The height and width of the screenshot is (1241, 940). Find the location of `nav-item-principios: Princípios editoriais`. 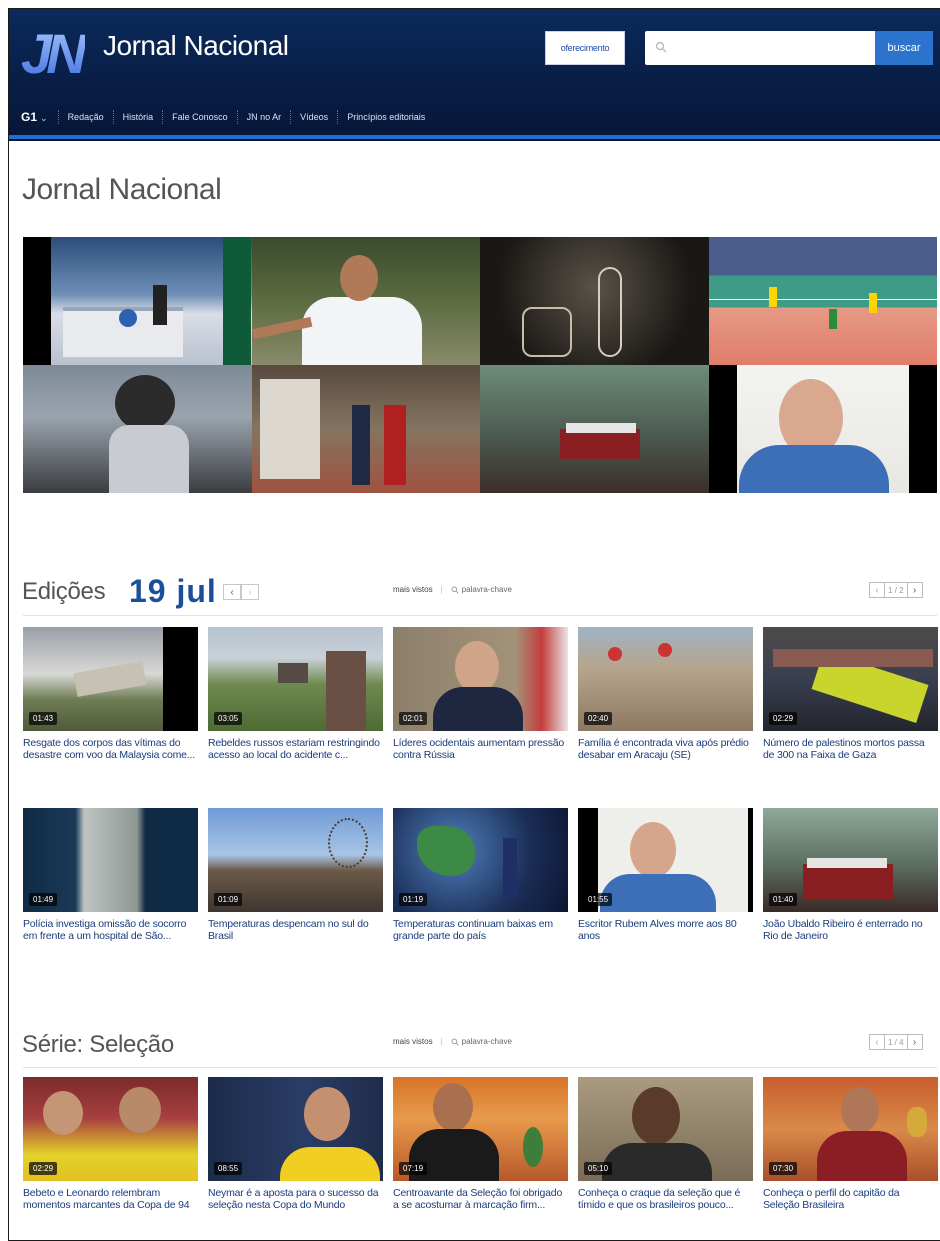

nav-item-principios: Princípios editoriais is located at coordinates (385, 117).